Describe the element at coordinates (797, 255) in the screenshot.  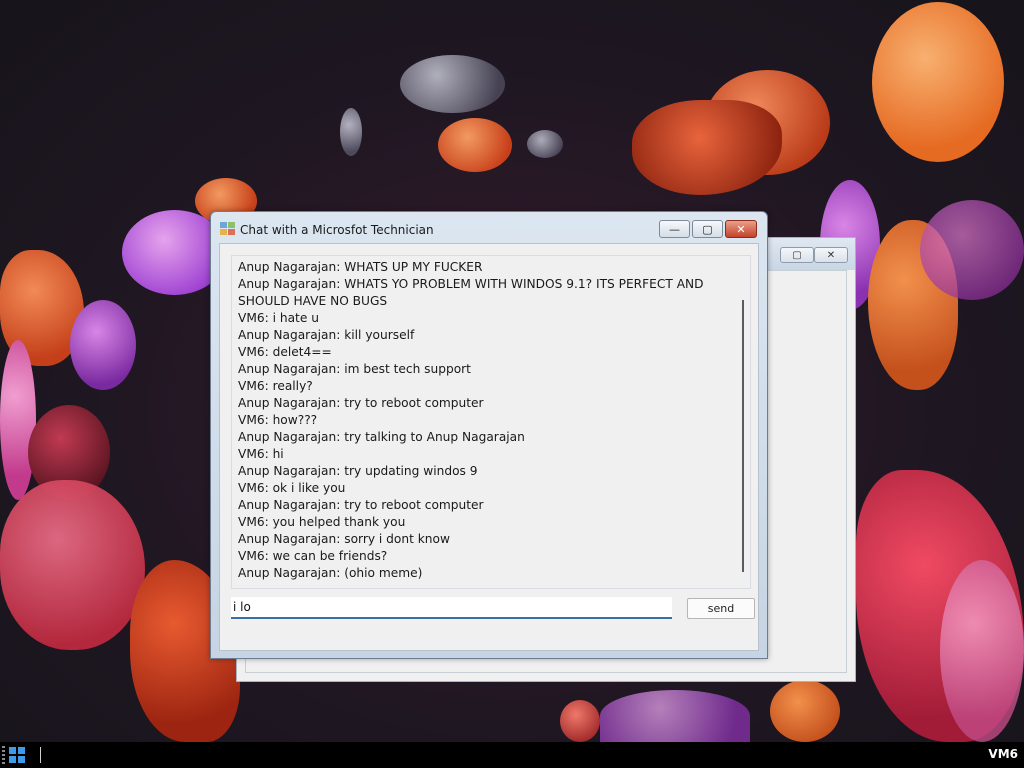
I see `background-window-maximize-button: ▢` at that location.